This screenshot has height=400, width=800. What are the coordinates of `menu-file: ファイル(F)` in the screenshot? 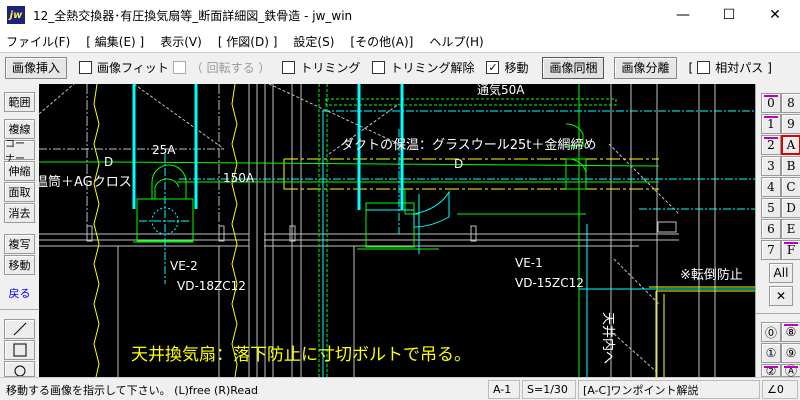 It's located at (38, 41).